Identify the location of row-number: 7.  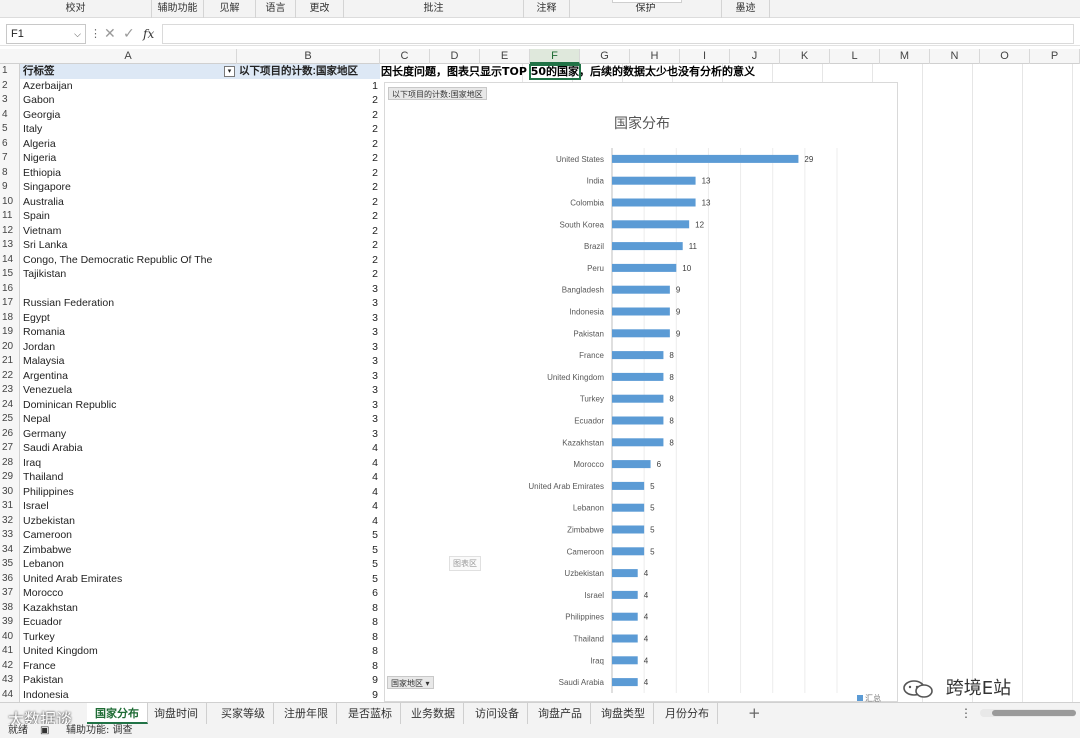
(10, 158).